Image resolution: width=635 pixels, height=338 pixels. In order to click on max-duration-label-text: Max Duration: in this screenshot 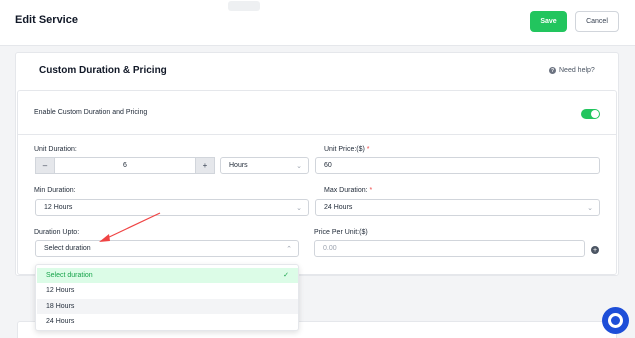, I will do `click(346, 190)`.